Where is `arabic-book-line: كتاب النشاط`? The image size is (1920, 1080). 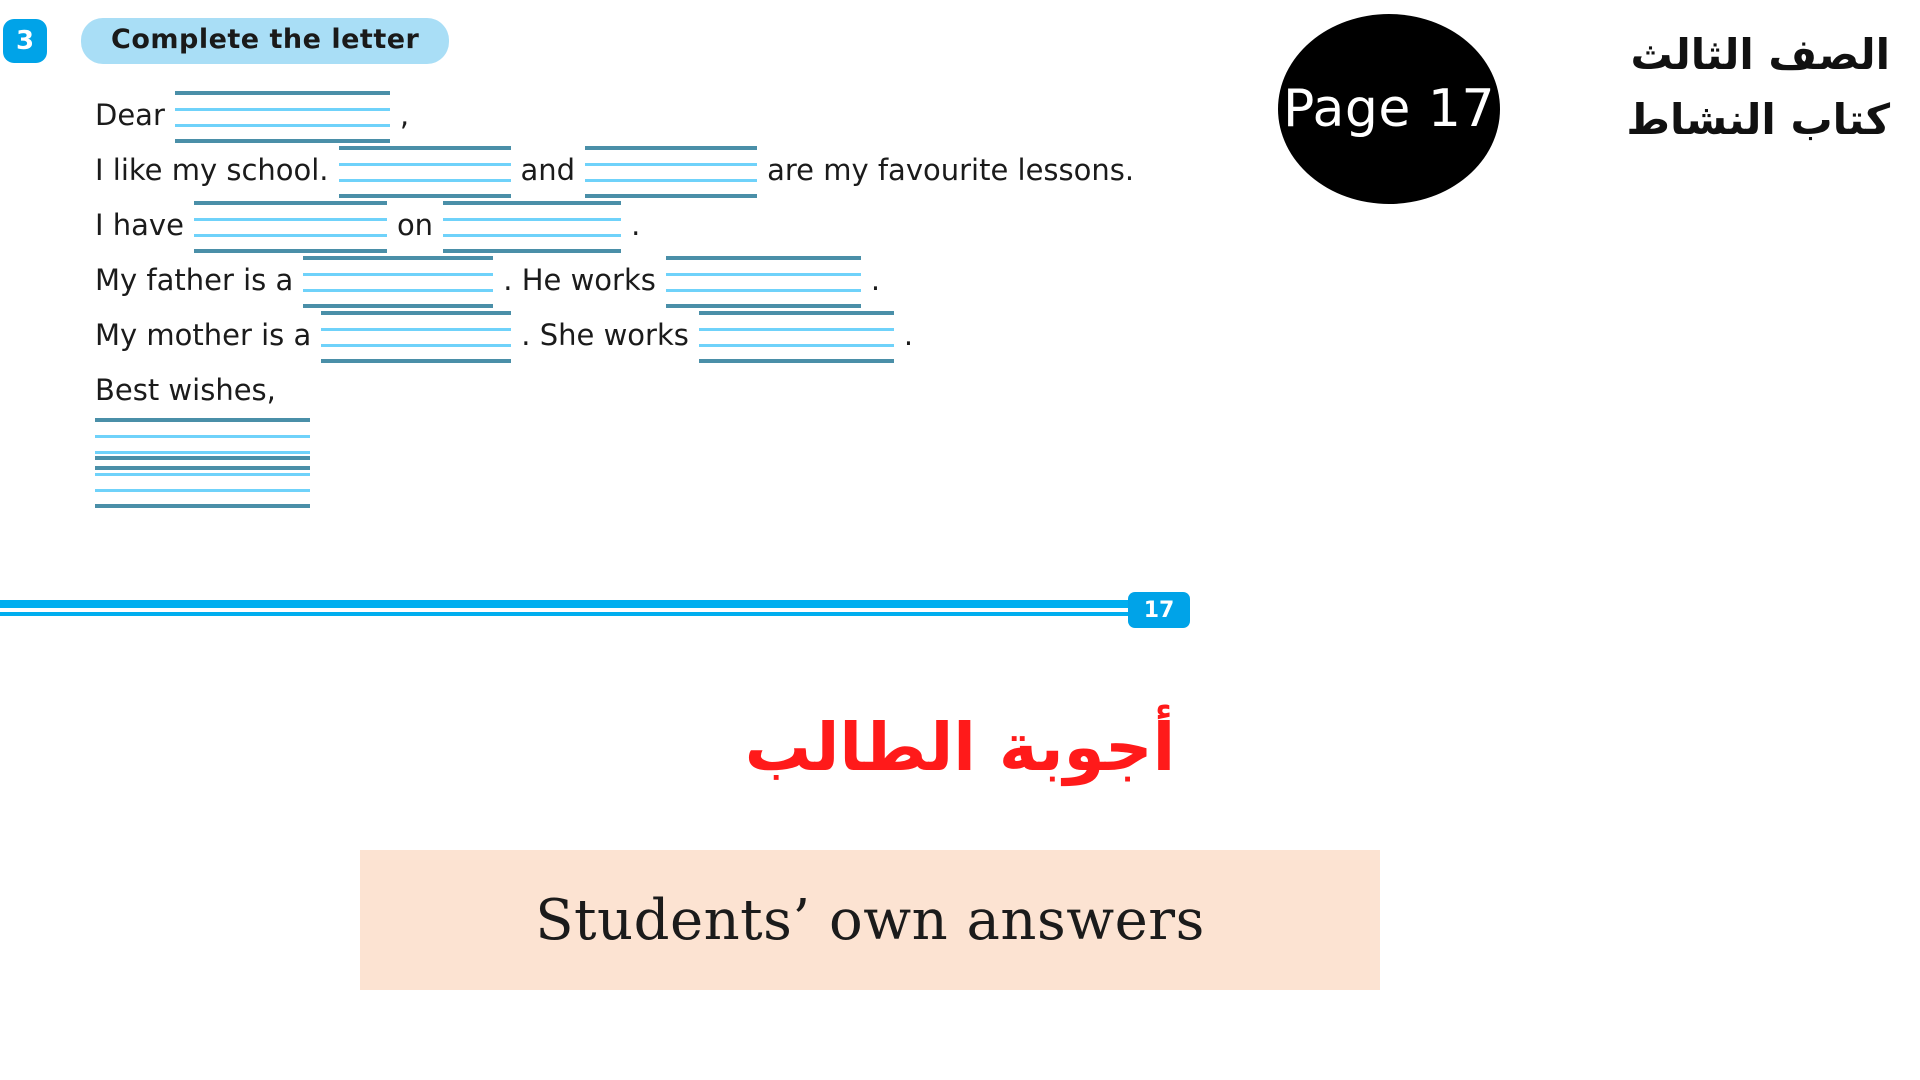 arabic-book-line: كتاب النشاط is located at coordinates (1758, 120).